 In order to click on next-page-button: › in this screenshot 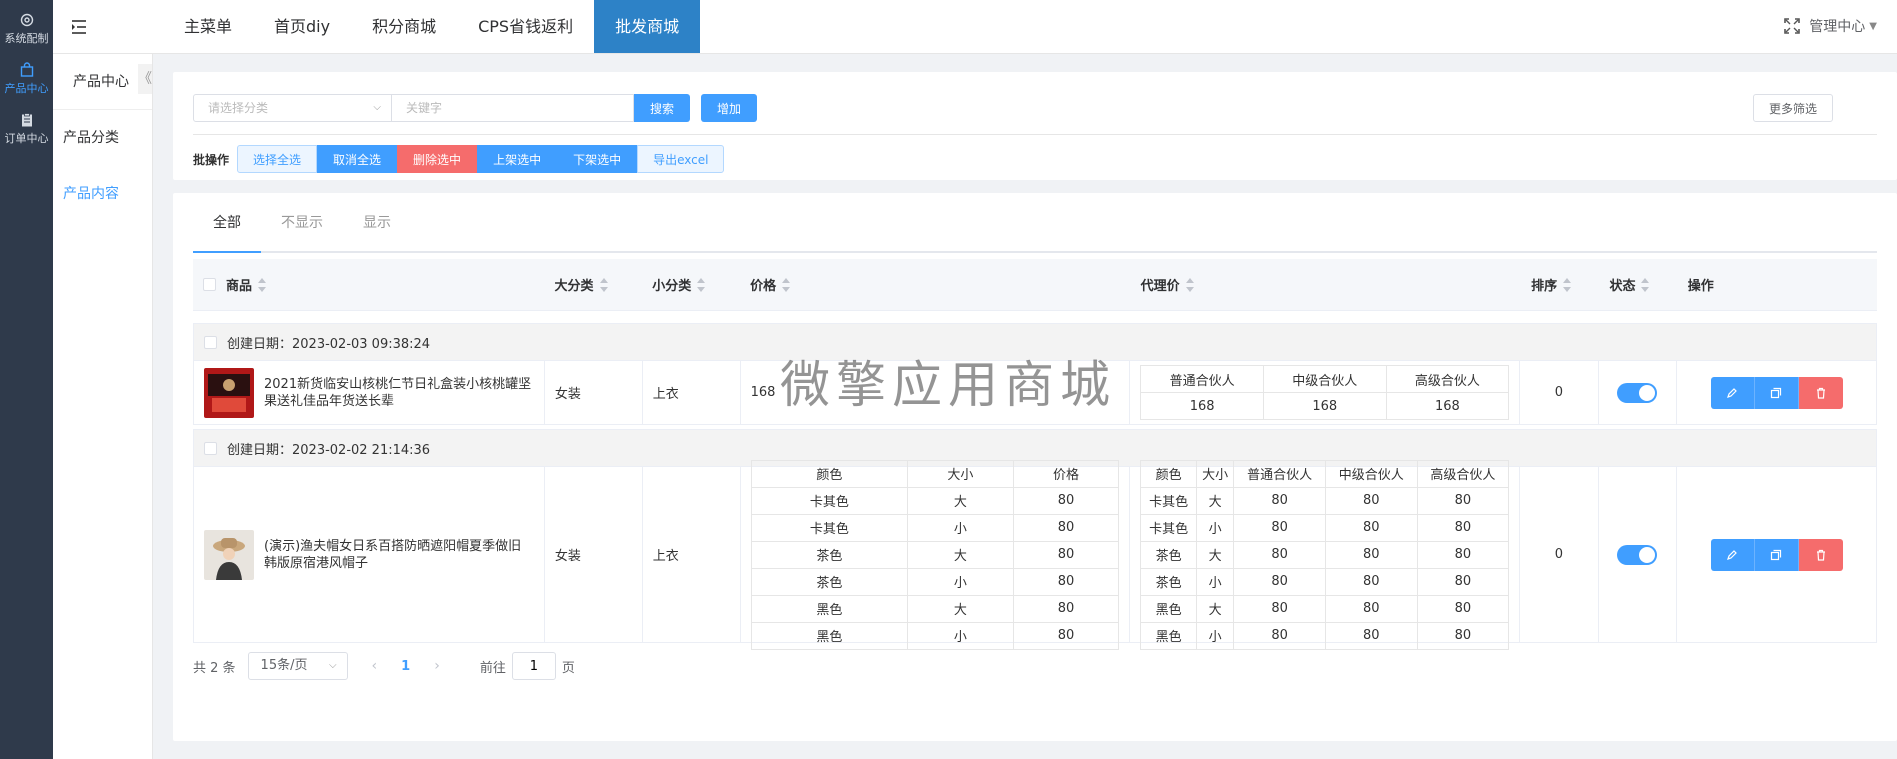, I will do `click(437, 666)`.